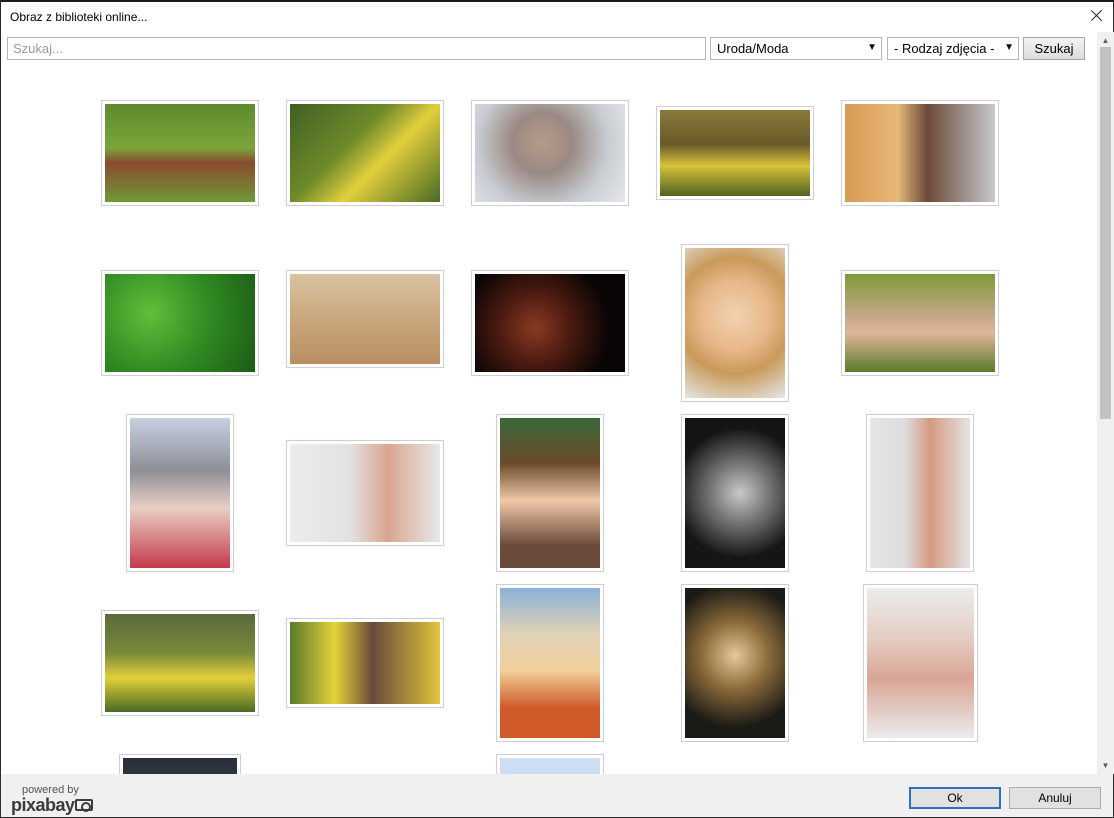 This screenshot has width=1114, height=818. What do you see at coordinates (1105, 233) in the screenshot?
I see `scrollbar-thumb` at bounding box center [1105, 233].